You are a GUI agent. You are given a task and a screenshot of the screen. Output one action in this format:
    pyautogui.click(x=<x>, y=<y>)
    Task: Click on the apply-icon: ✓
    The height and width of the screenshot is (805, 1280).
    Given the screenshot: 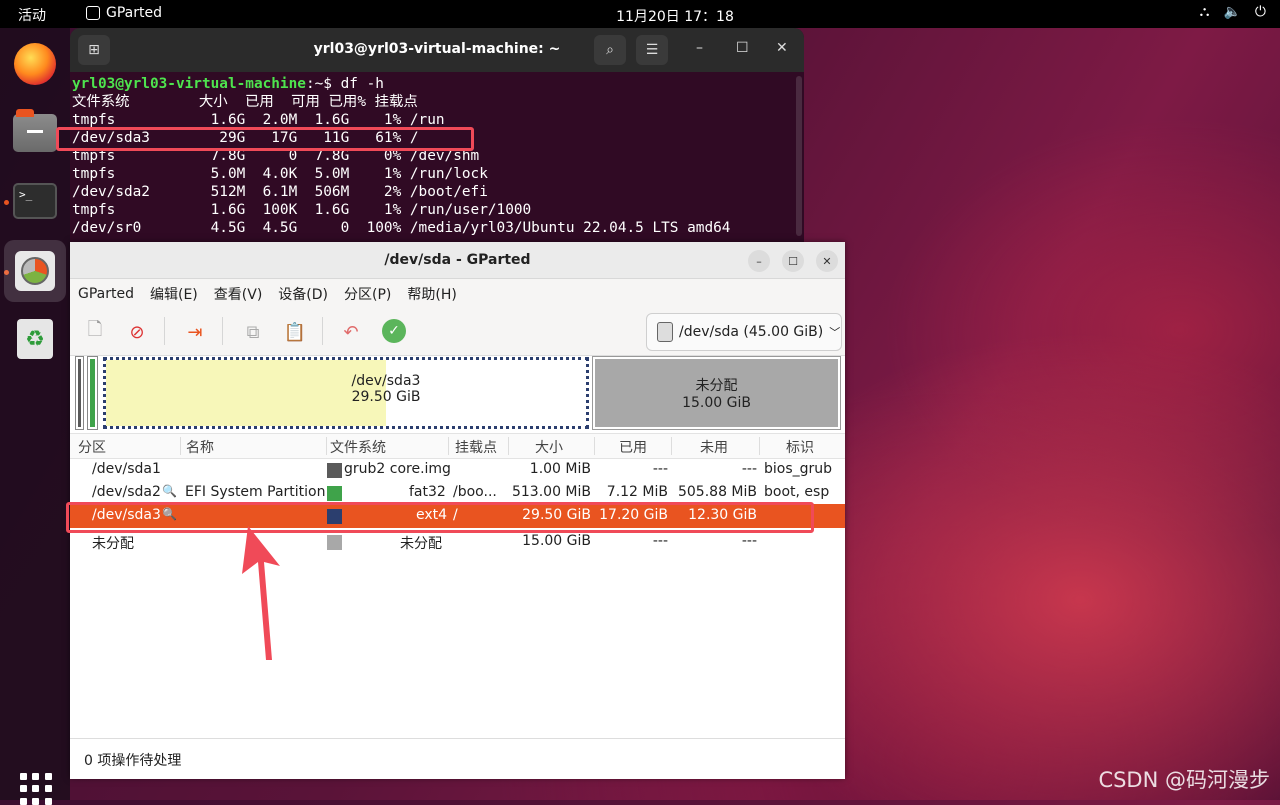 What is the action you would take?
    pyautogui.click(x=394, y=331)
    